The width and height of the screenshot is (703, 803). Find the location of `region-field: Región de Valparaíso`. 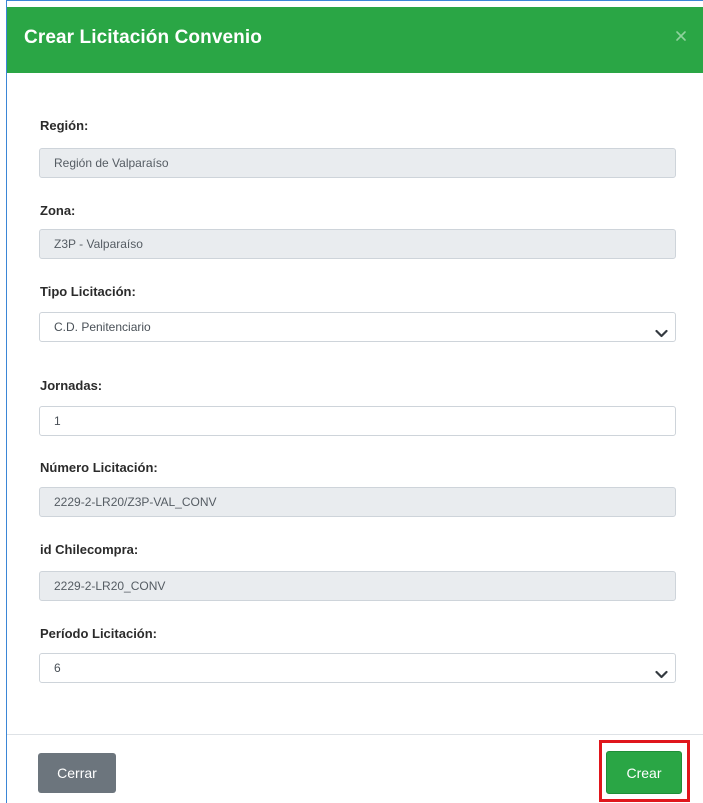

region-field: Región de Valparaíso is located at coordinates (357, 163).